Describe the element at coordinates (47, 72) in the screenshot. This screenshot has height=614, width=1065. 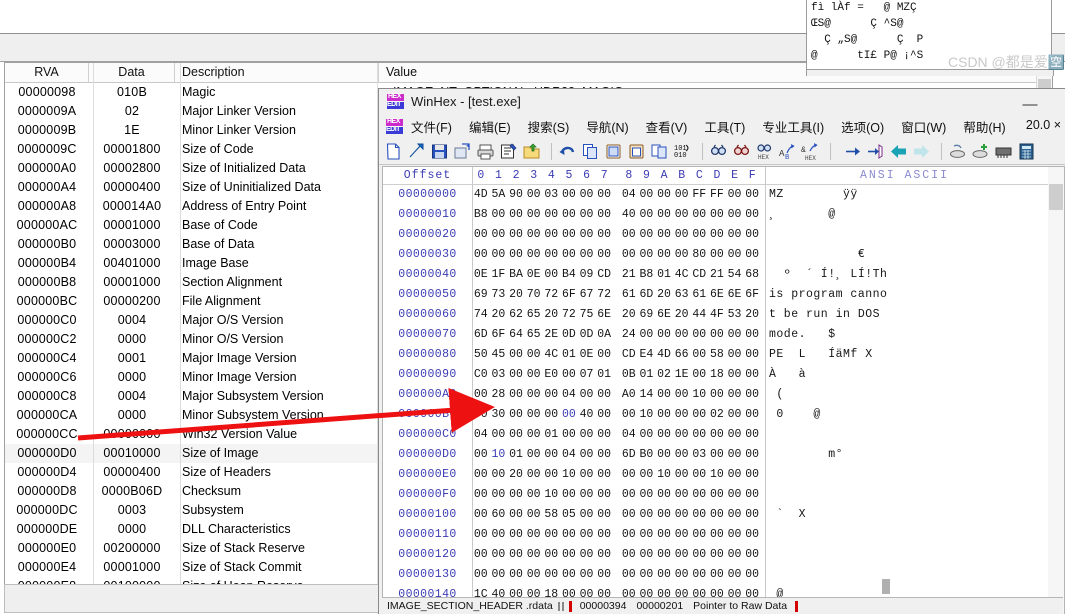
I see `column-header-rva: RVA` at that location.